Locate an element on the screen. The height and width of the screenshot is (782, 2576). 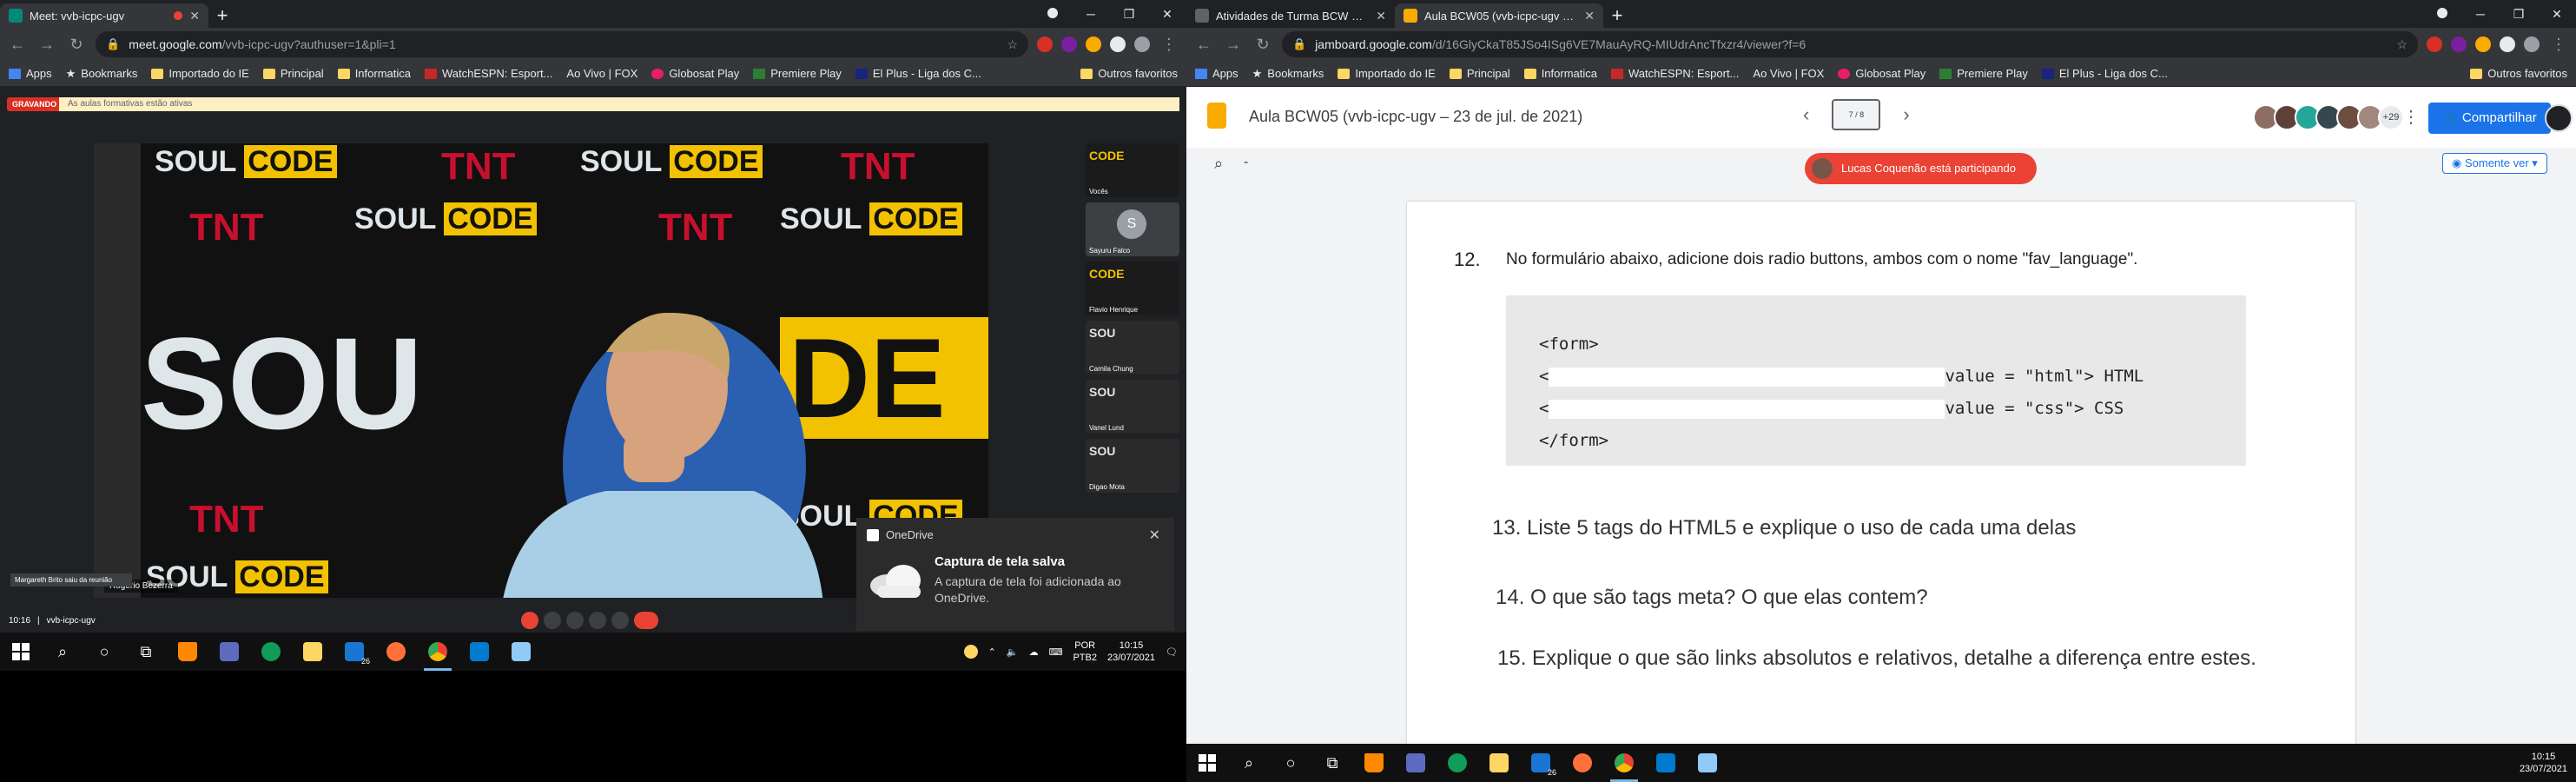
participant-tile: SOU Digao Mota is located at coordinates (1132, 466).